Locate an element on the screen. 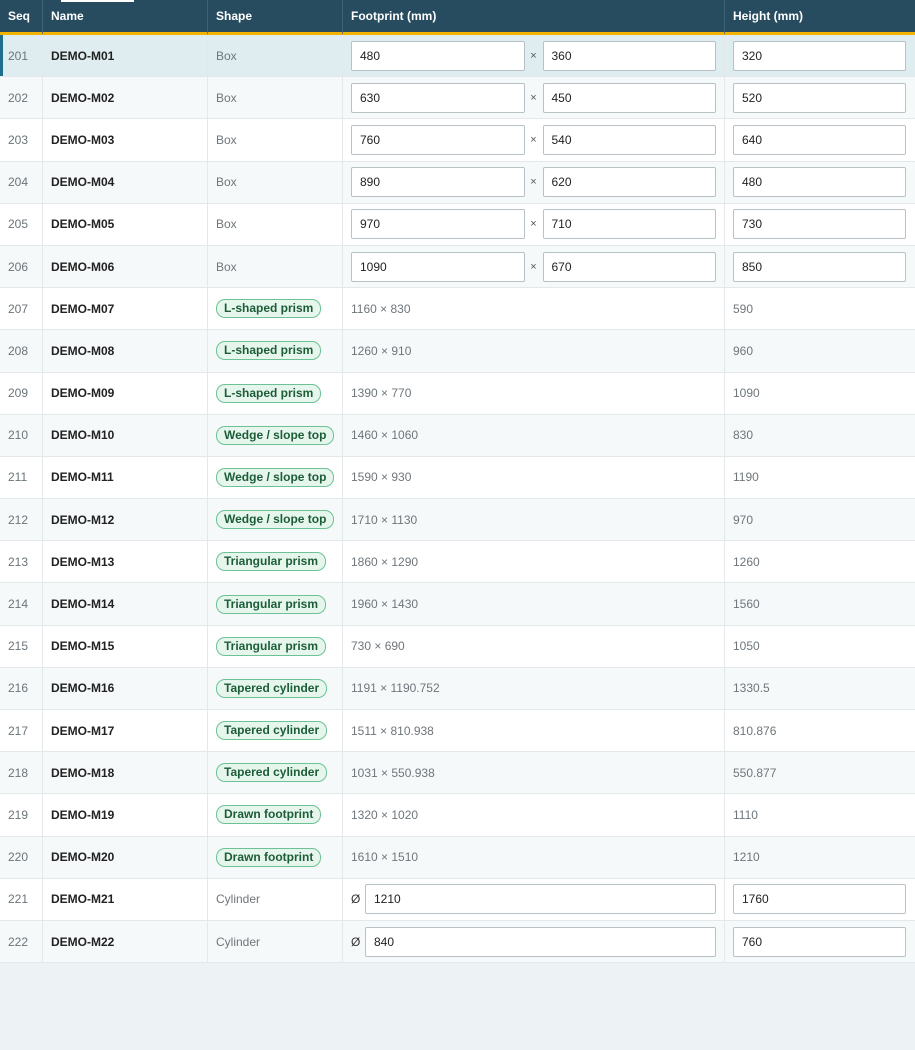 Image resolution: width=915 pixels, height=1050 pixels. name-cell: DEMO-M16 is located at coordinates (125, 688).